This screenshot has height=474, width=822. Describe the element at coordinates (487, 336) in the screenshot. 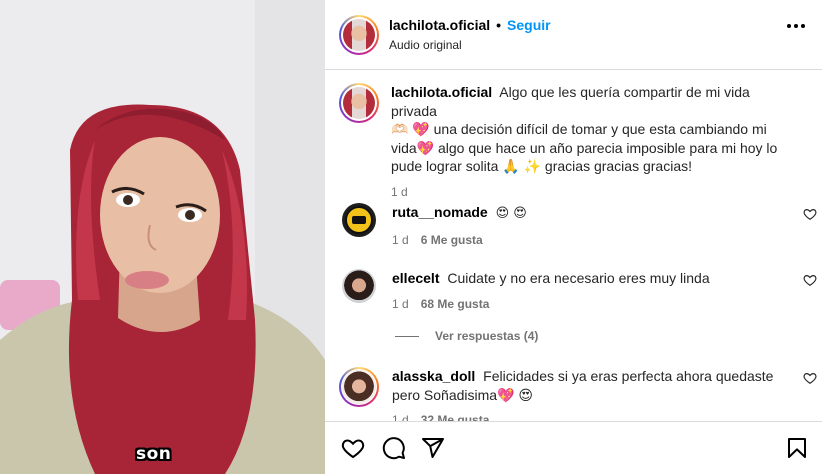

I see `view-replies-label: Ver respuestas (4)` at that location.